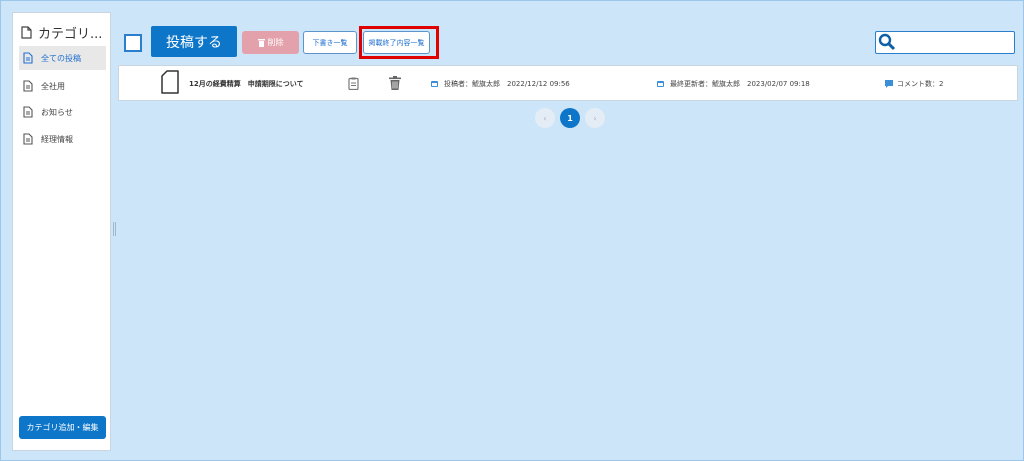  What do you see at coordinates (570, 118) in the screenshot?
I see `pagination-page-1: 1` at bounding box center [570, 118].